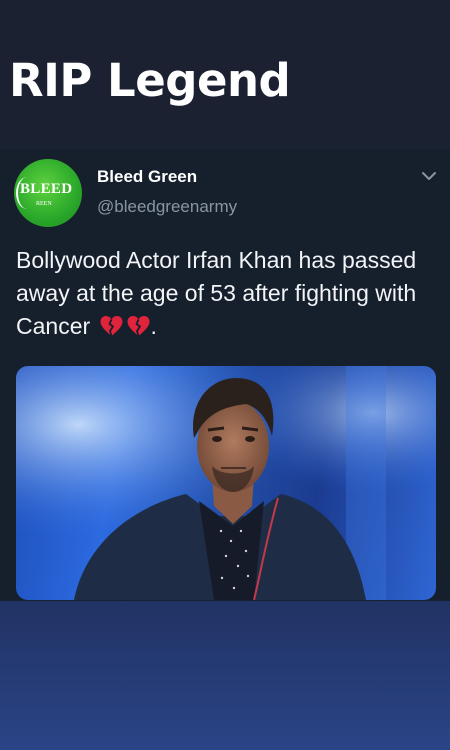  Describe the element at coordinates (44, 204) in the screenshot. I see `avatar-logo-subtext: REEN` at that location.